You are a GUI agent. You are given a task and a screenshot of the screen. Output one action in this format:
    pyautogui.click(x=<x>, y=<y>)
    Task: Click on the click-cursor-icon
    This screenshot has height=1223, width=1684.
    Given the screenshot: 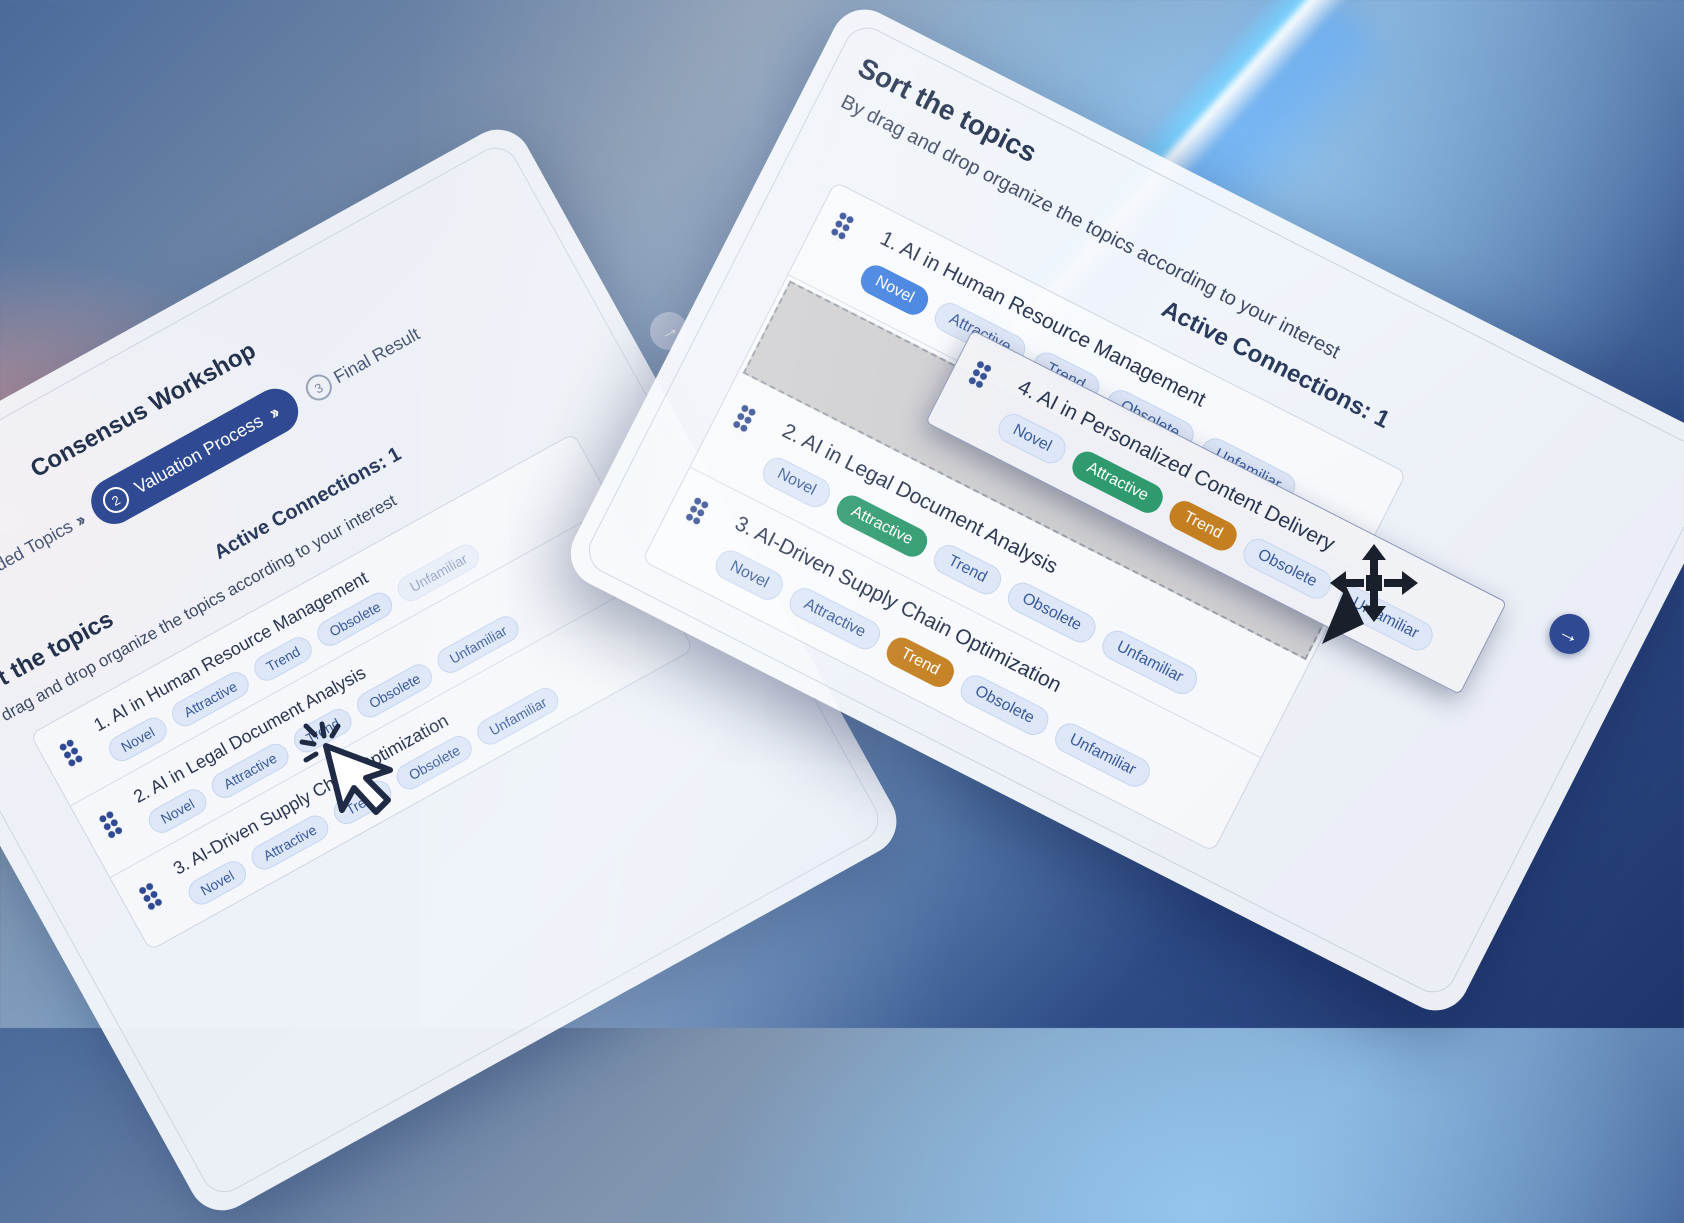 What is the action you would take?
    pyautogui.click(x=346, y=768)
    